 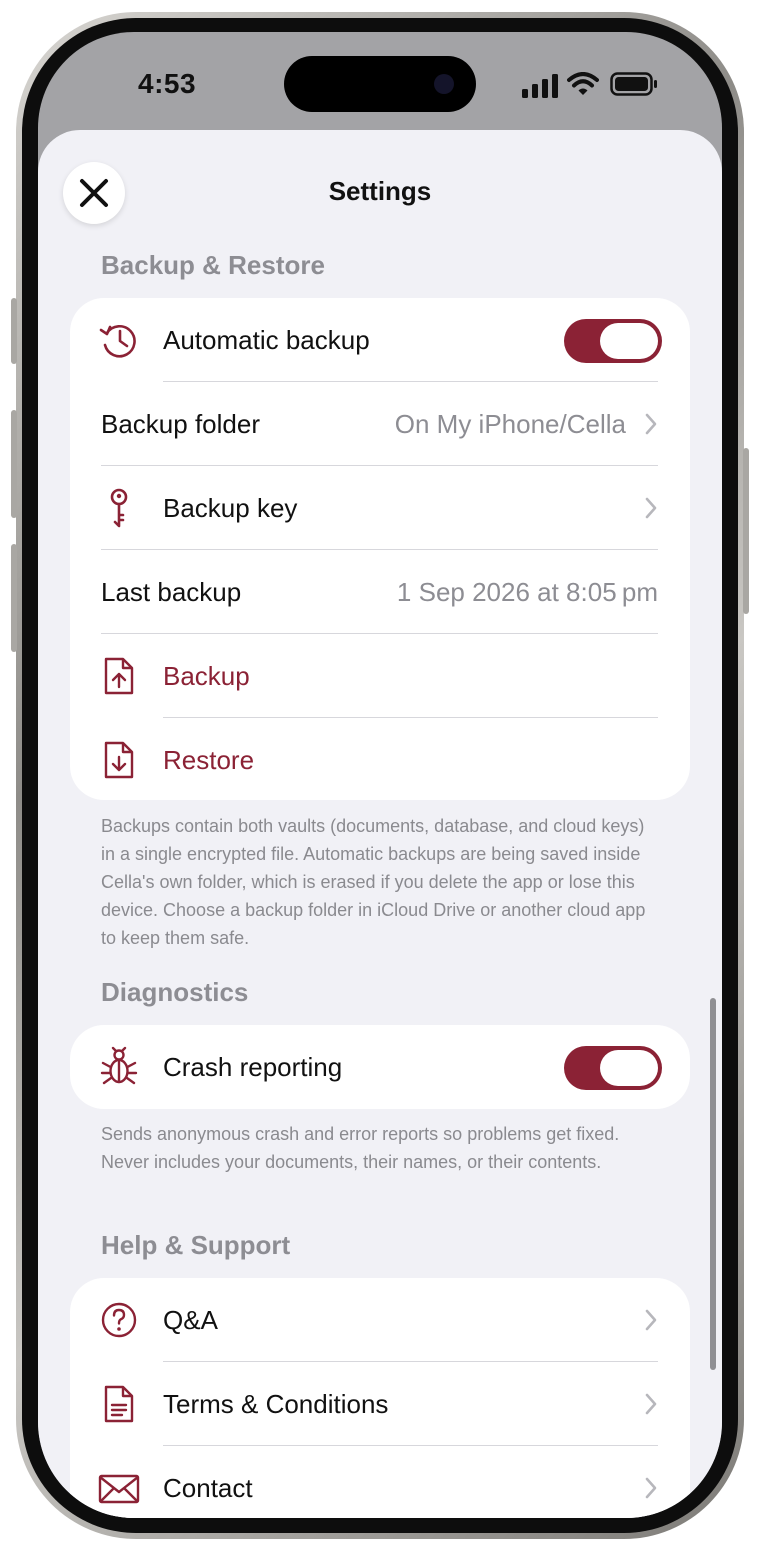 I want to click on document-download-icon, so click(x=119, y=760).